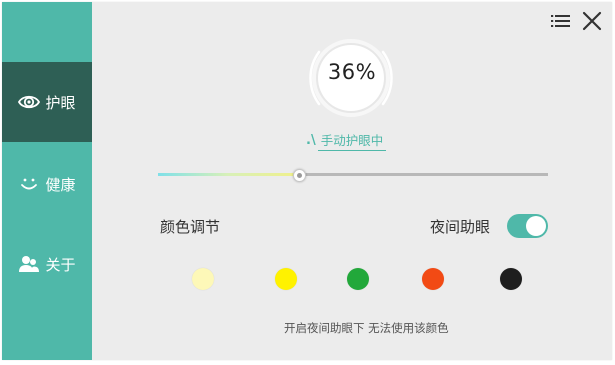 The image size is (615, 365). I want to click on menu-button, so click(561, 21).